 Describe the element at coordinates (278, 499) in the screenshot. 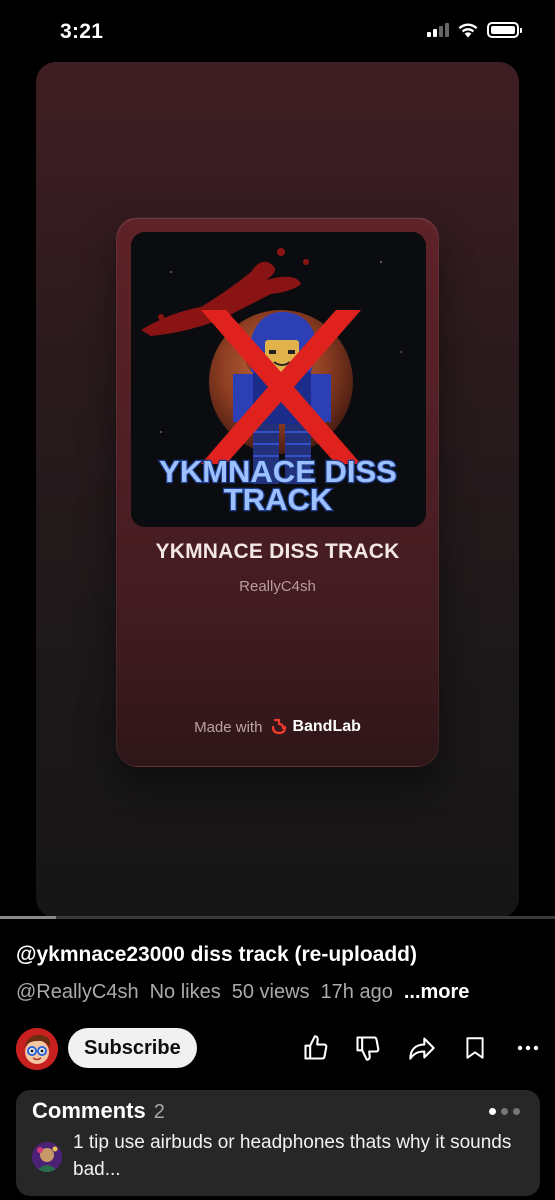

I see `artwork-text-line2: TRACK` at that location.